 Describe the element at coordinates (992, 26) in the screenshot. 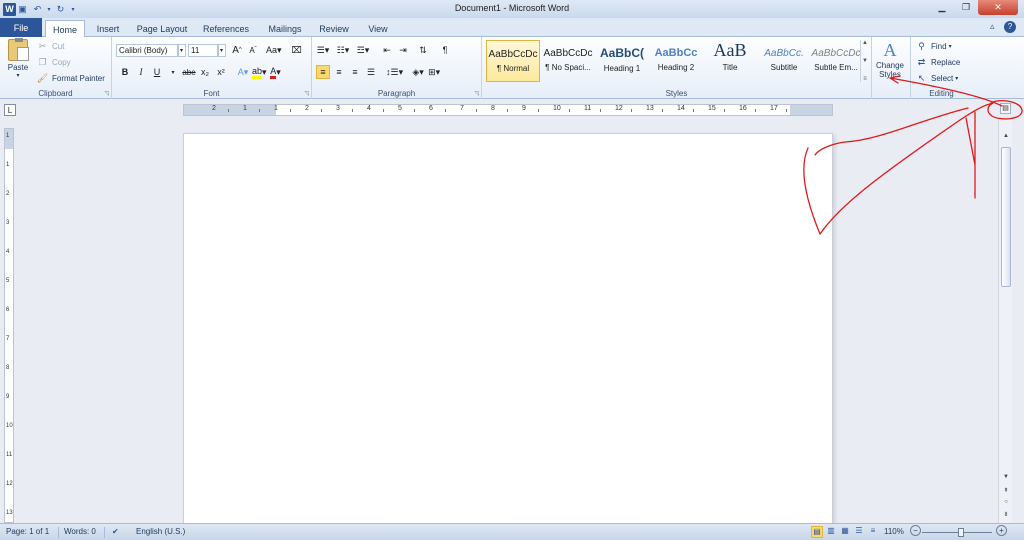

I see `minimize-ribbon-icon: ▵` at that location.